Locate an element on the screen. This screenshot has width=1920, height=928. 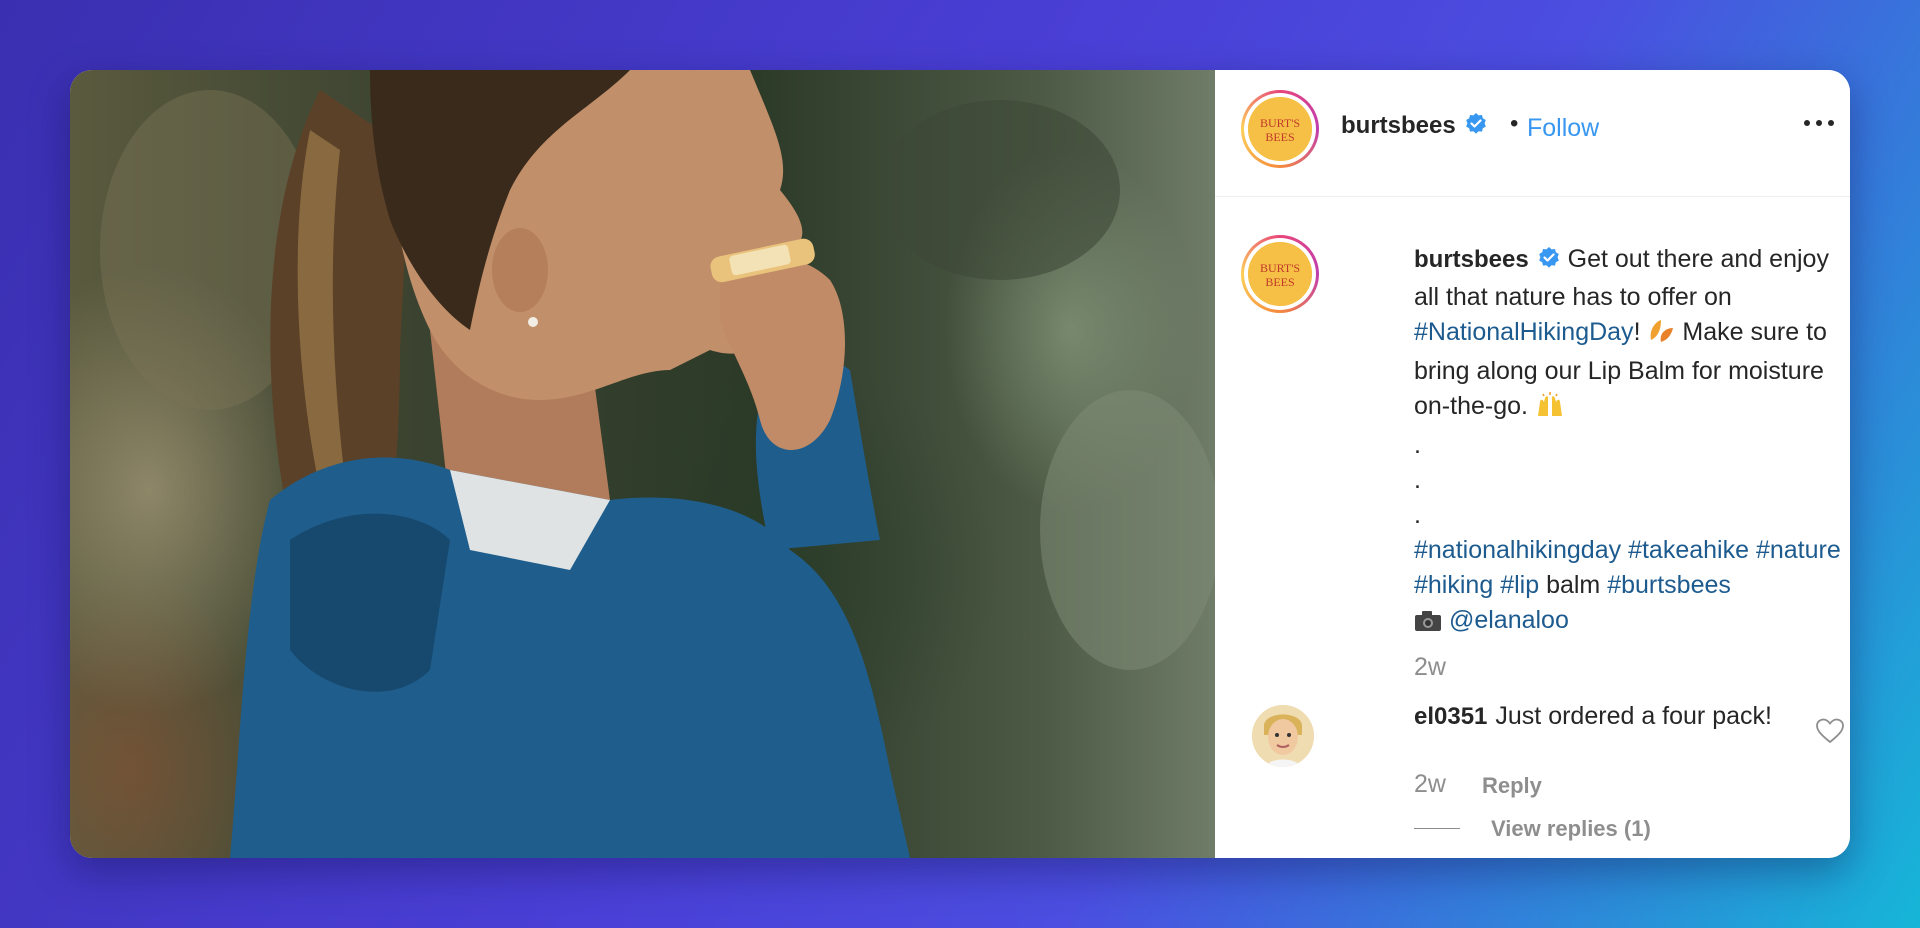
comment: el0351 Just ordered a four pack! is located at coordinates (1593, 716).